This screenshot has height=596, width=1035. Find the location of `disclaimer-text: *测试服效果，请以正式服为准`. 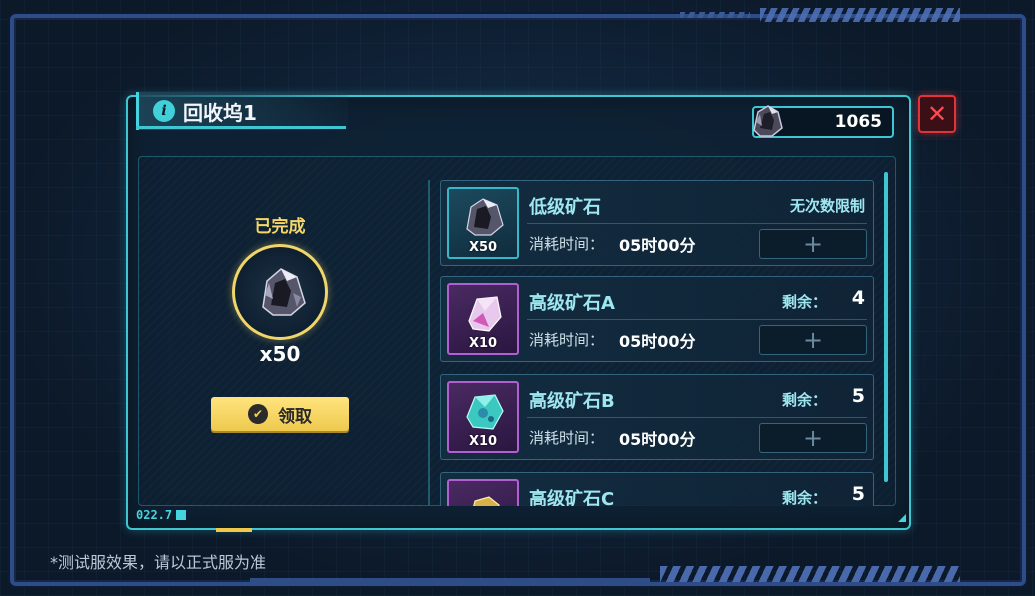

disclaimer-text: *测试服效果，请以正式服为准 is located at coordinates (158, 562).